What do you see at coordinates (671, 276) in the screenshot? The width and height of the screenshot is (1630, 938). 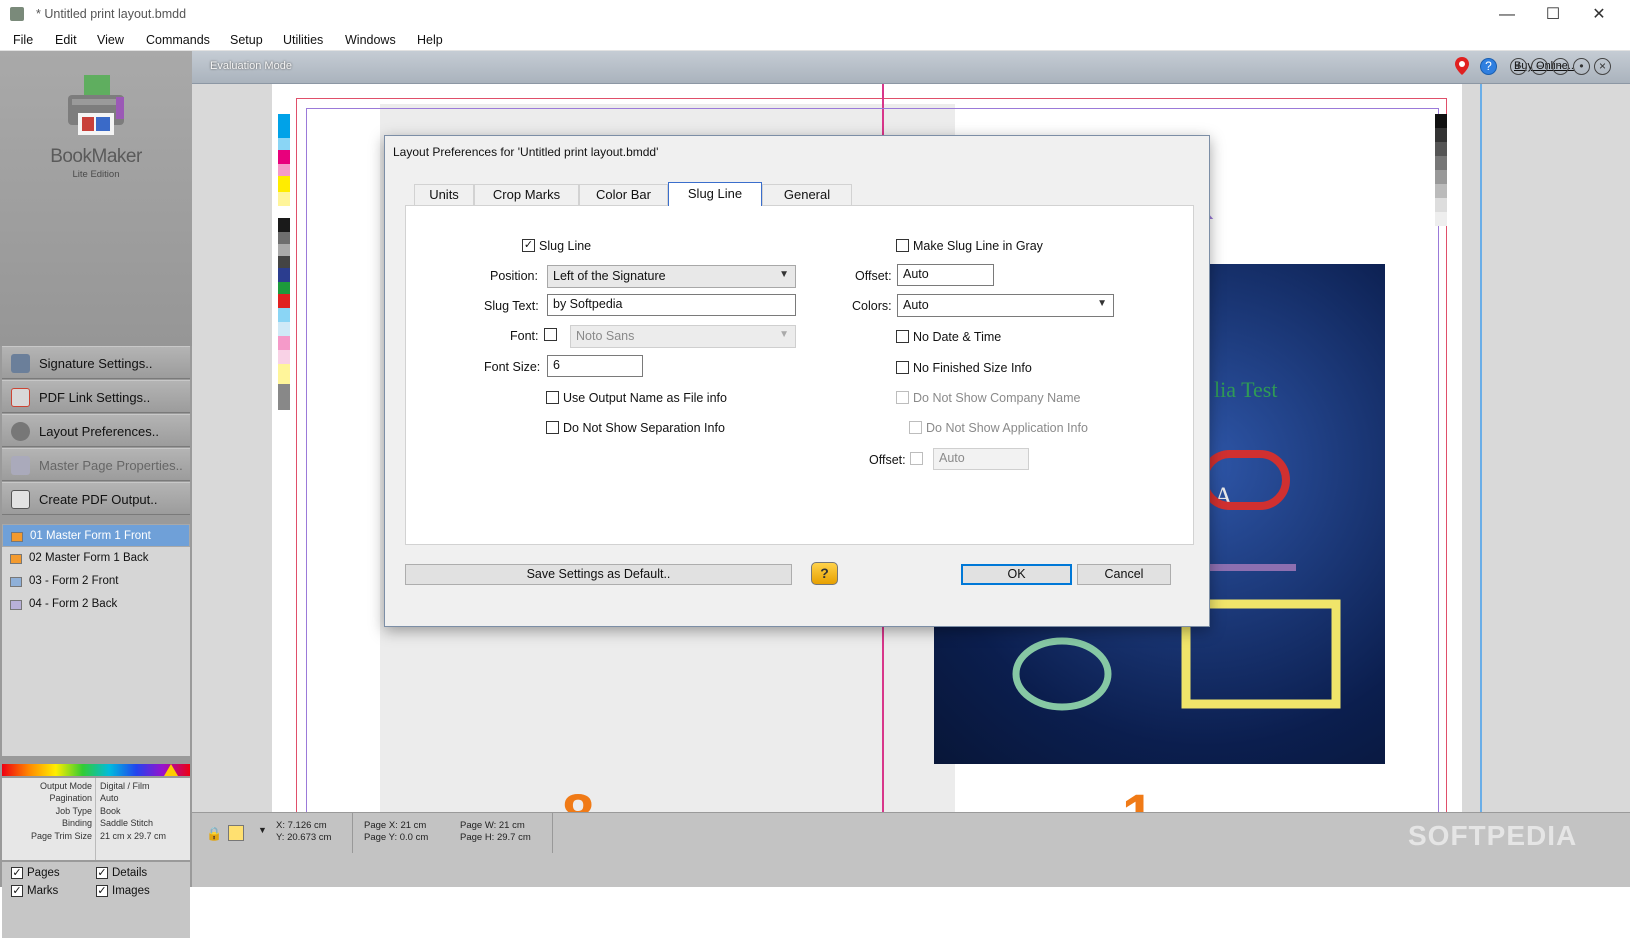 I see `position-select: Left of the Signature ▼` at bounding box center [671, 276].